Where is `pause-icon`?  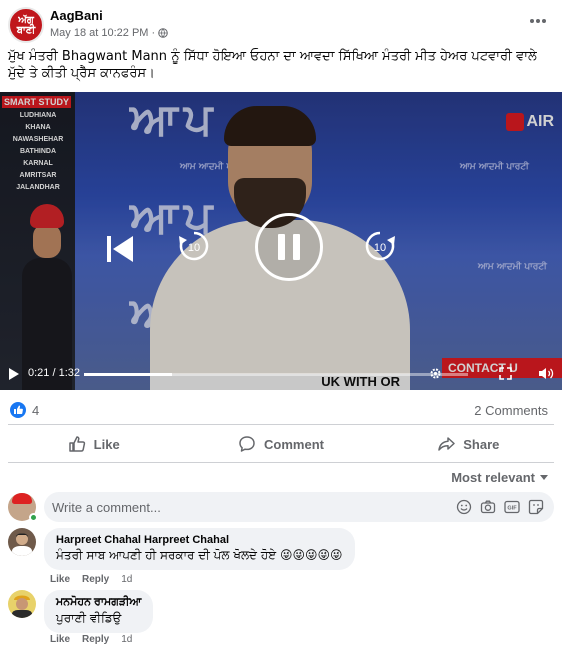 pause-icon is located at coordinates (289, 247).